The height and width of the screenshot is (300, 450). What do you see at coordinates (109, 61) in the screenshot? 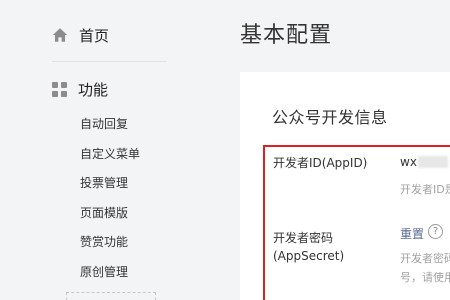
I see `sidebar-divider` at bounding box center [109, 61].